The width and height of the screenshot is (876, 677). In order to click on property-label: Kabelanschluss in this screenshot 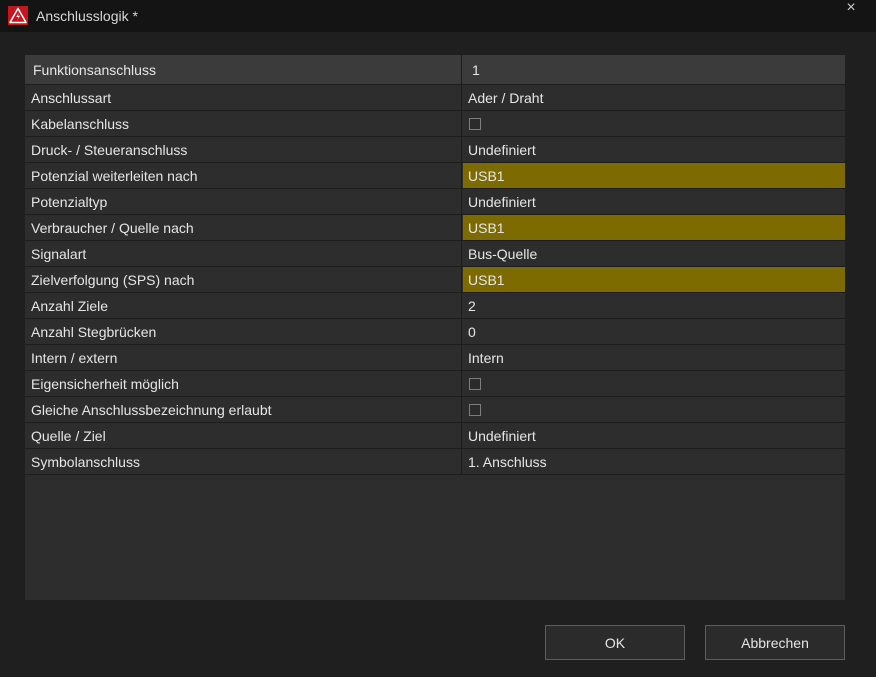, I will do `click(243, 123)`.